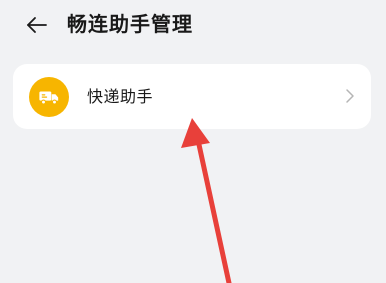 The height and width of the screenshot is (283, 386). Describe the element at coordinates (350, 96) in the screenshot. I see `chevron-right-icon` at that location.